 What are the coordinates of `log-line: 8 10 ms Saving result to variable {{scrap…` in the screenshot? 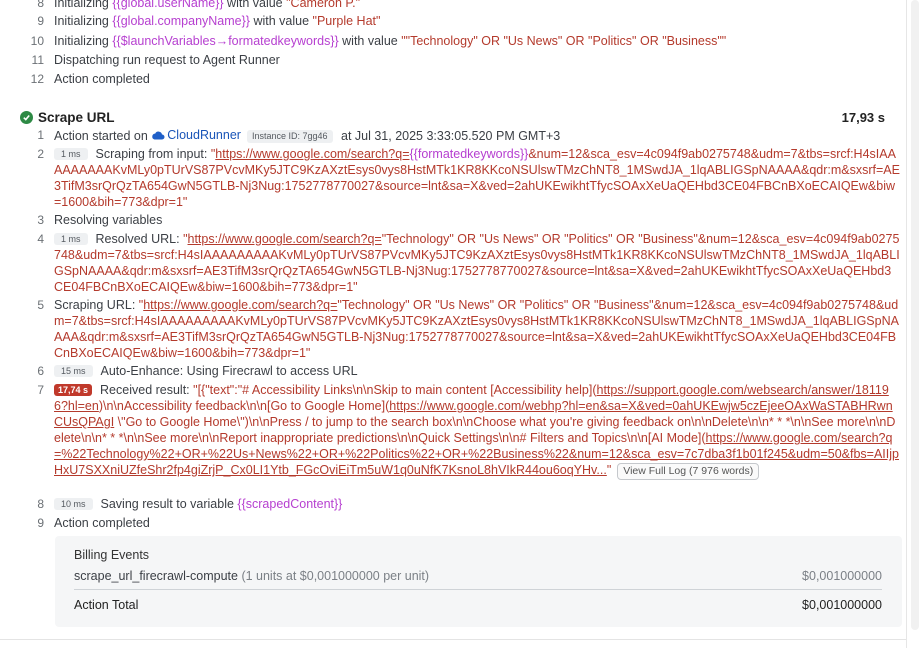 It's located at (464, 504).